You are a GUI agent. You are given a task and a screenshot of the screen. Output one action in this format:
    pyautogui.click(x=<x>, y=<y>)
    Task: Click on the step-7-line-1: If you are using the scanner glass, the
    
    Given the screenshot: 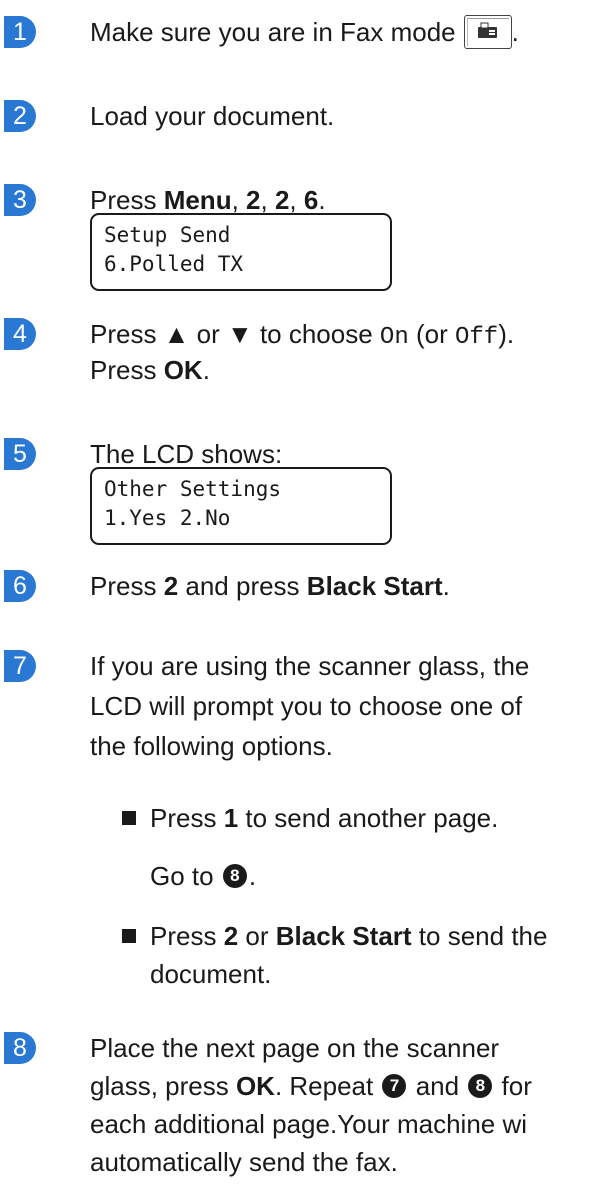 What is the action you would take?
    pyautogui.click(x=310, y=666)
    